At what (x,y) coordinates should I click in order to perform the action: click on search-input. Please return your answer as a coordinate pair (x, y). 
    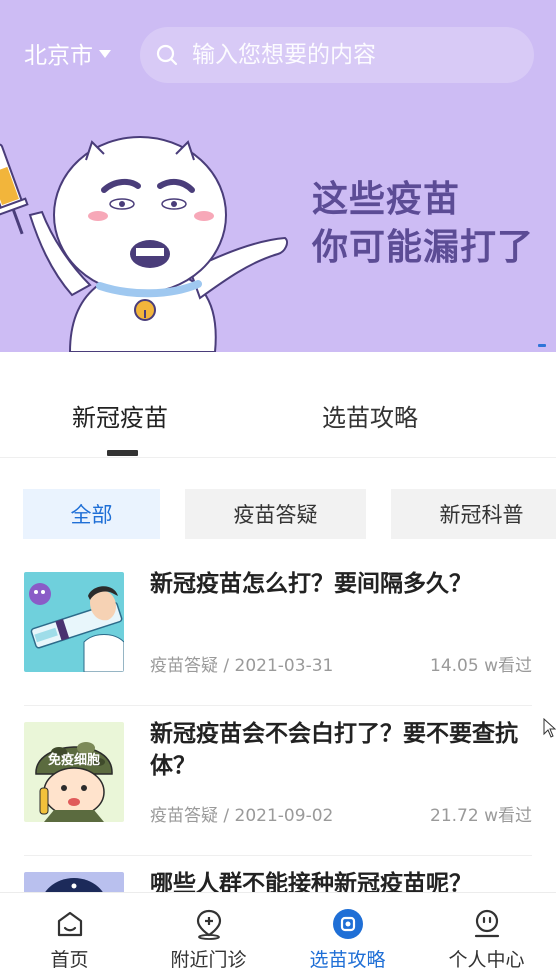
    Looking at the image, I should click on (352, 55).